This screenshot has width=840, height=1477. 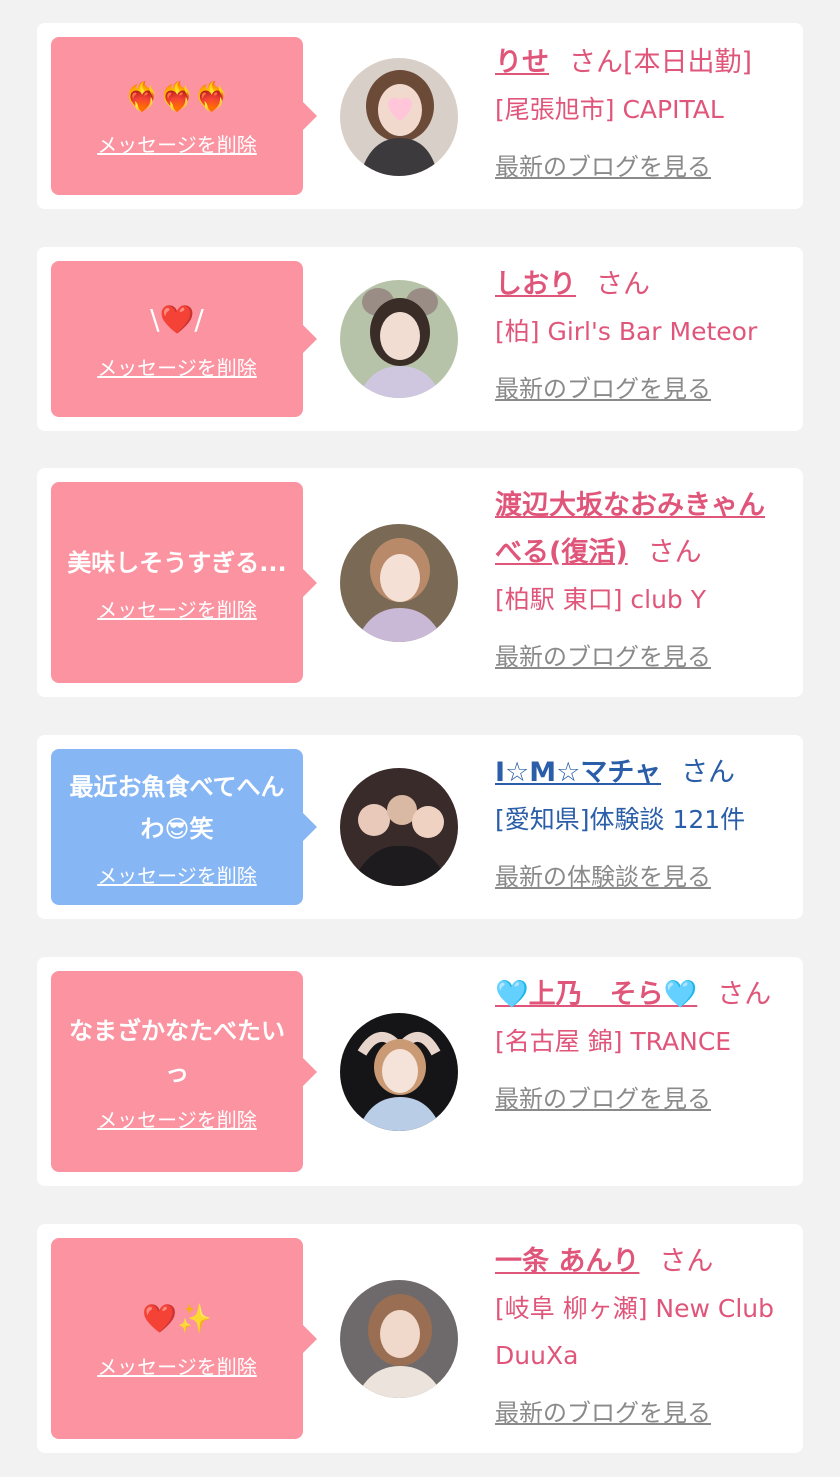 I want to click on shop-info: [尾張旭市] CAPITAL, so click(x=609, y=109).